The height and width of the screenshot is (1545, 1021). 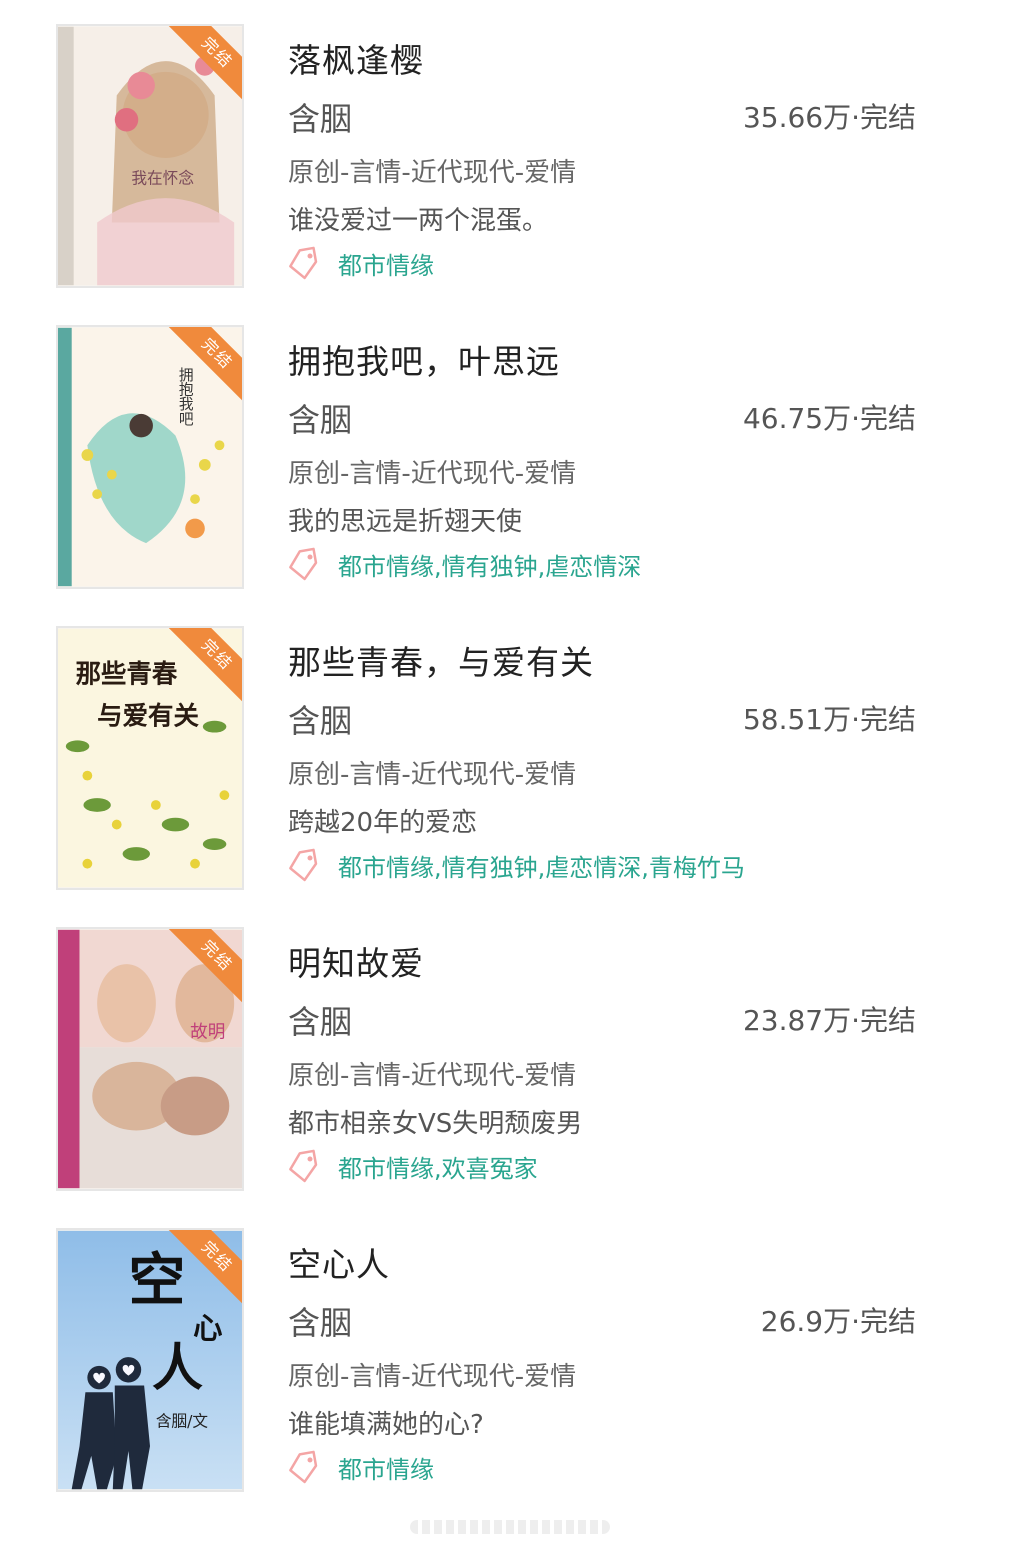 What do you see at coordinates (441, 660) in the screenshot?
I see `book-title: 那些青春，与爱有关` at bounding box center [441, 660].